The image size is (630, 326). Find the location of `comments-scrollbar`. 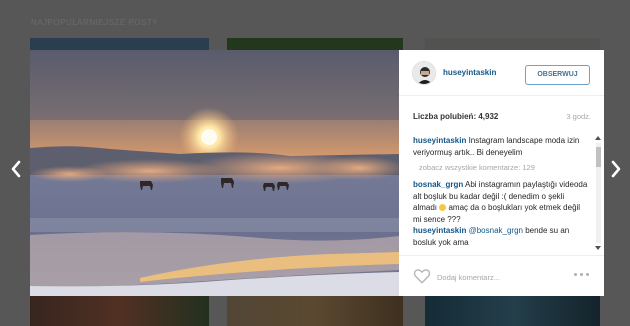

comments-scrollbar is located at coordinates (598, 193).